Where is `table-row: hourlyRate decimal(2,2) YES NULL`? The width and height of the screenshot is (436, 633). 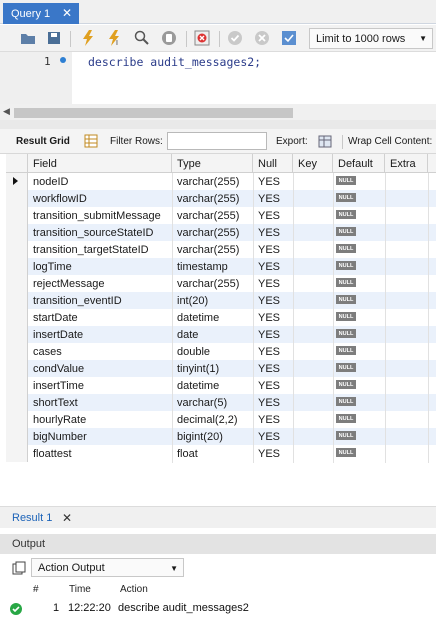
table-row: hourlyRate decimal(2,2) YES NULL is located at coordinates (221, 419).